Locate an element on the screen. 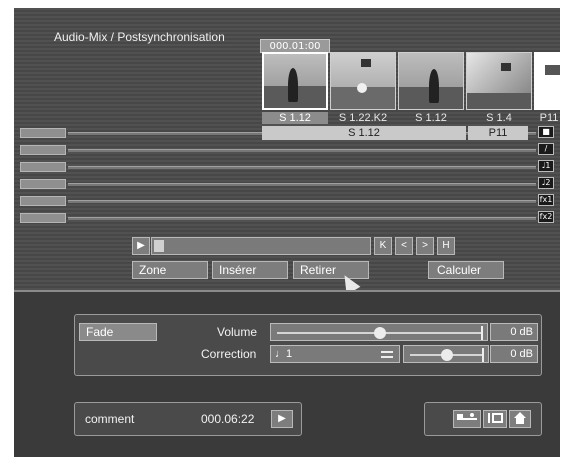  remove-button: Retirer is located at coordinates (331, 270).